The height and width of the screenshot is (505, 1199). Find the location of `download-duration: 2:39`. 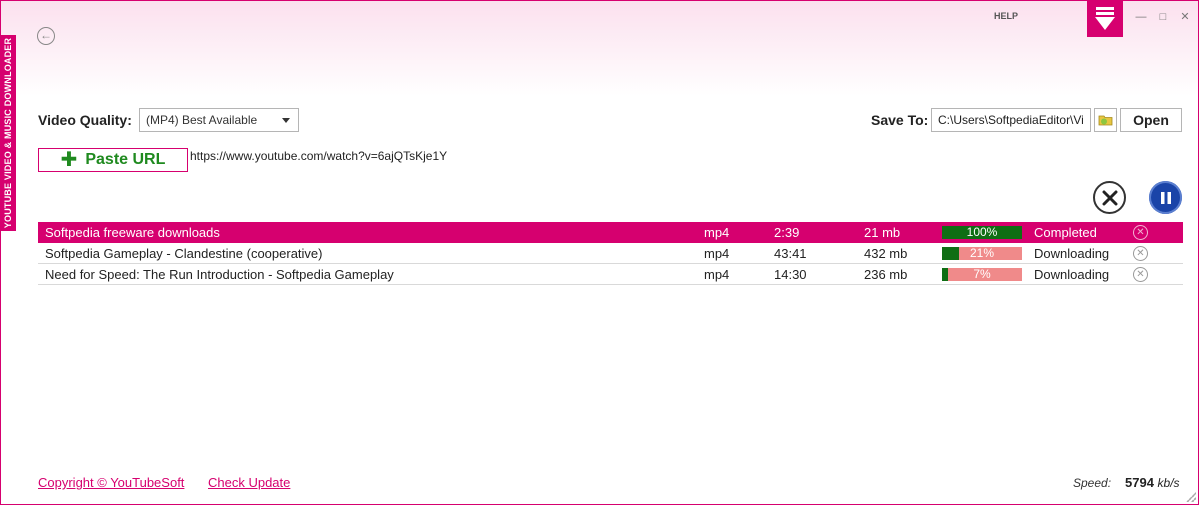

download-duration: 2:39 is located at coordinates (787, 232).